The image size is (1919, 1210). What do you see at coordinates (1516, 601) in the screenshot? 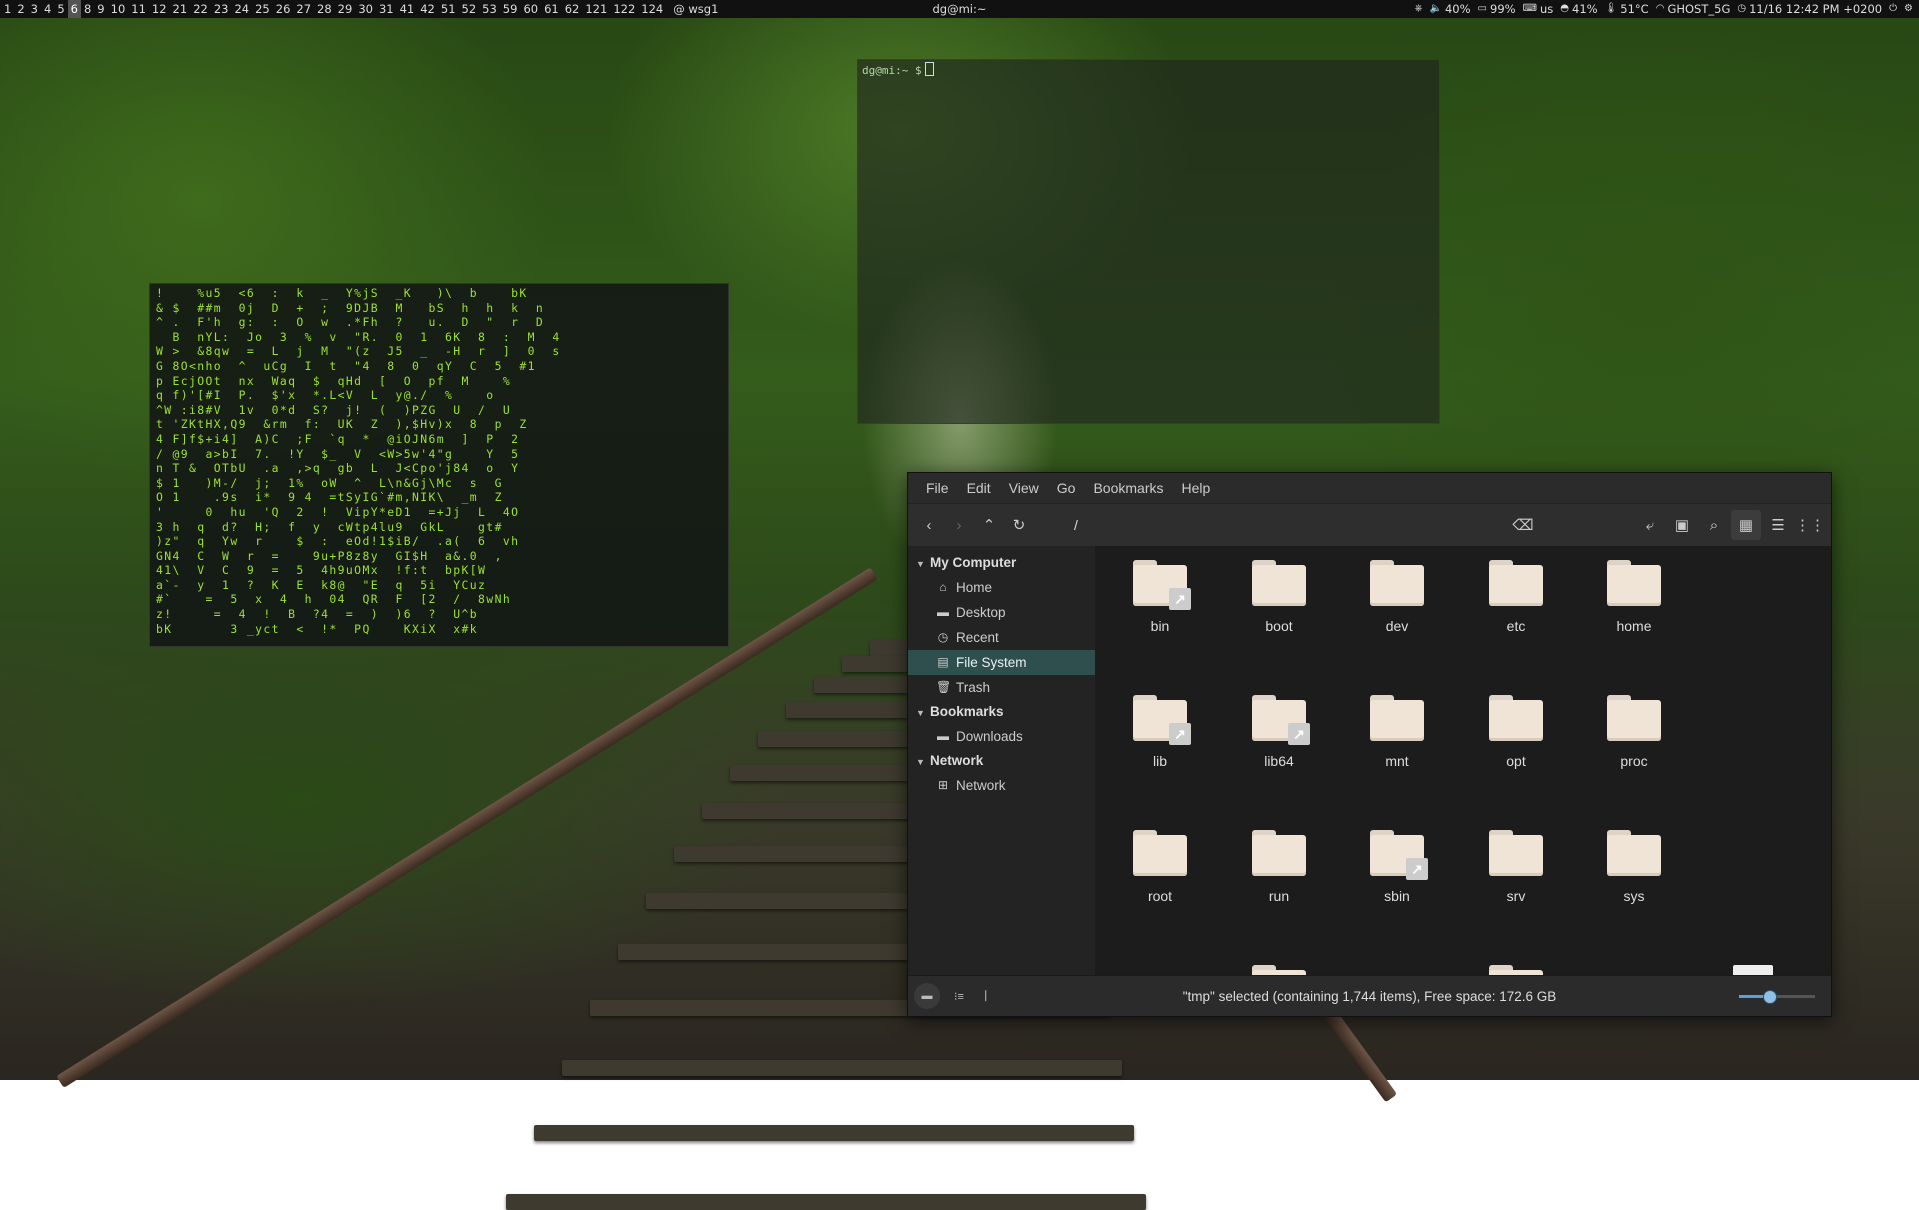
I see `folder-item-etc: etc` at bounding box center [1516, 601].